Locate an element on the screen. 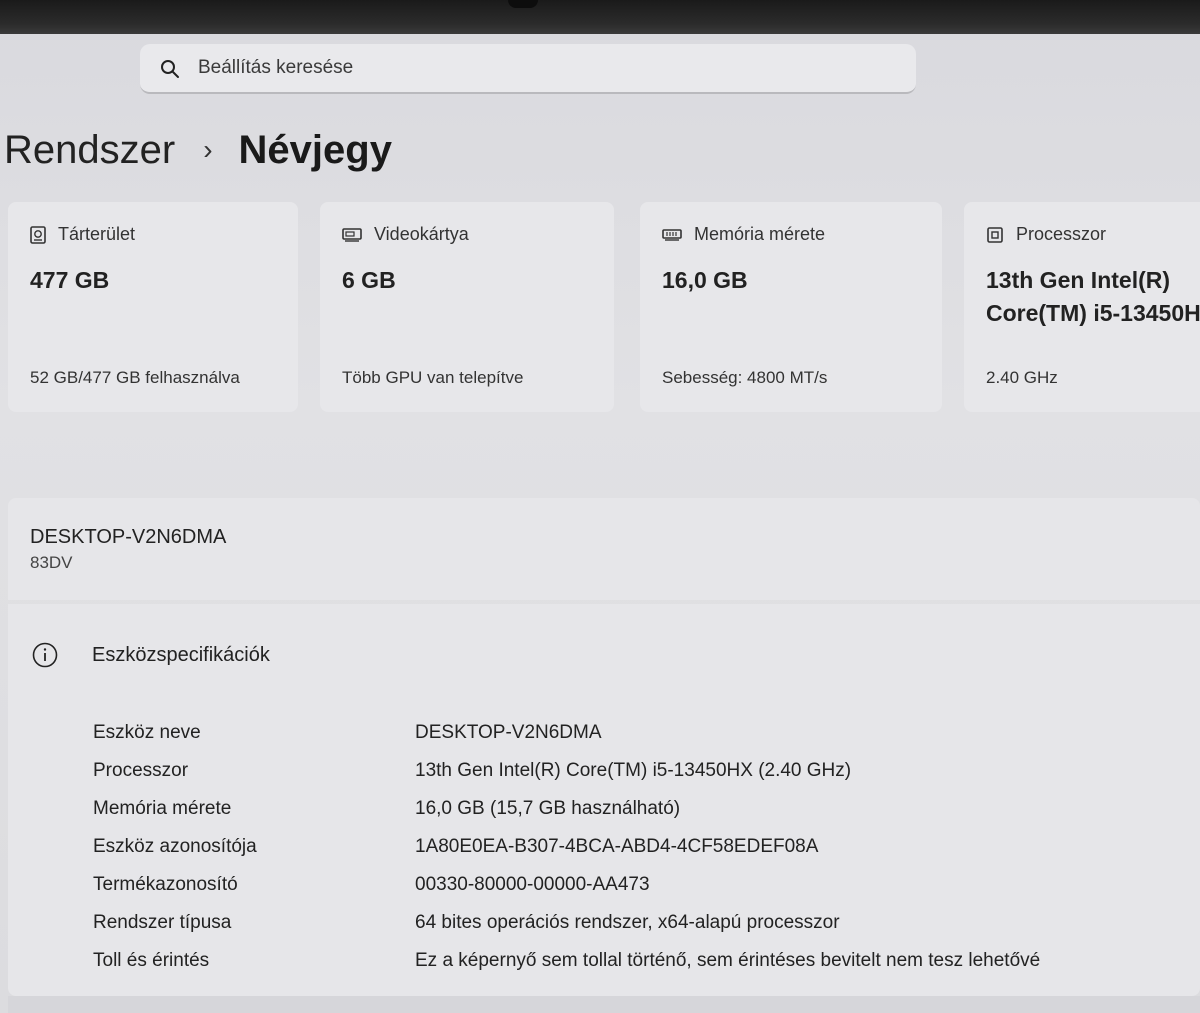 The height and width of the screenshot is (1013, 1200). chevron-right-icon: › is located at coordinates (208, 149).